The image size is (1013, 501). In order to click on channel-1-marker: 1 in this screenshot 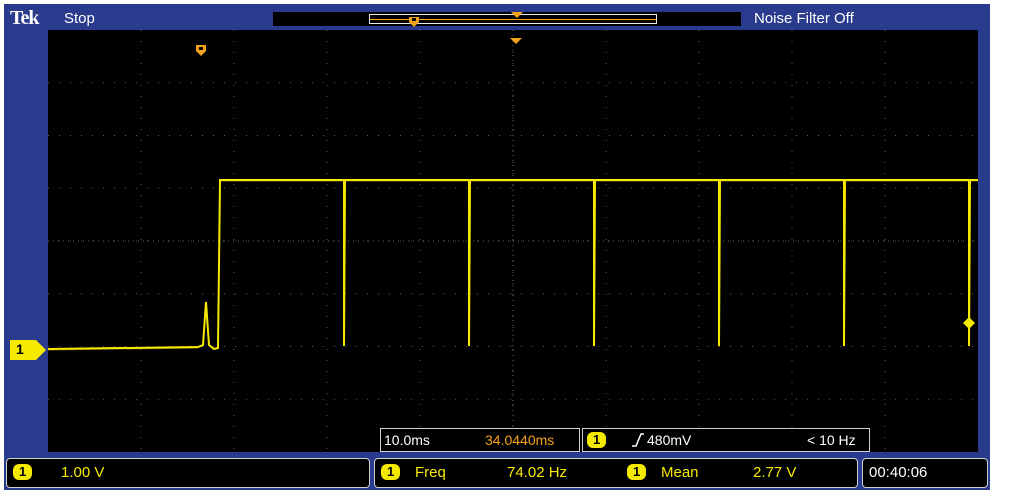, I will do `click(29, 350)`.